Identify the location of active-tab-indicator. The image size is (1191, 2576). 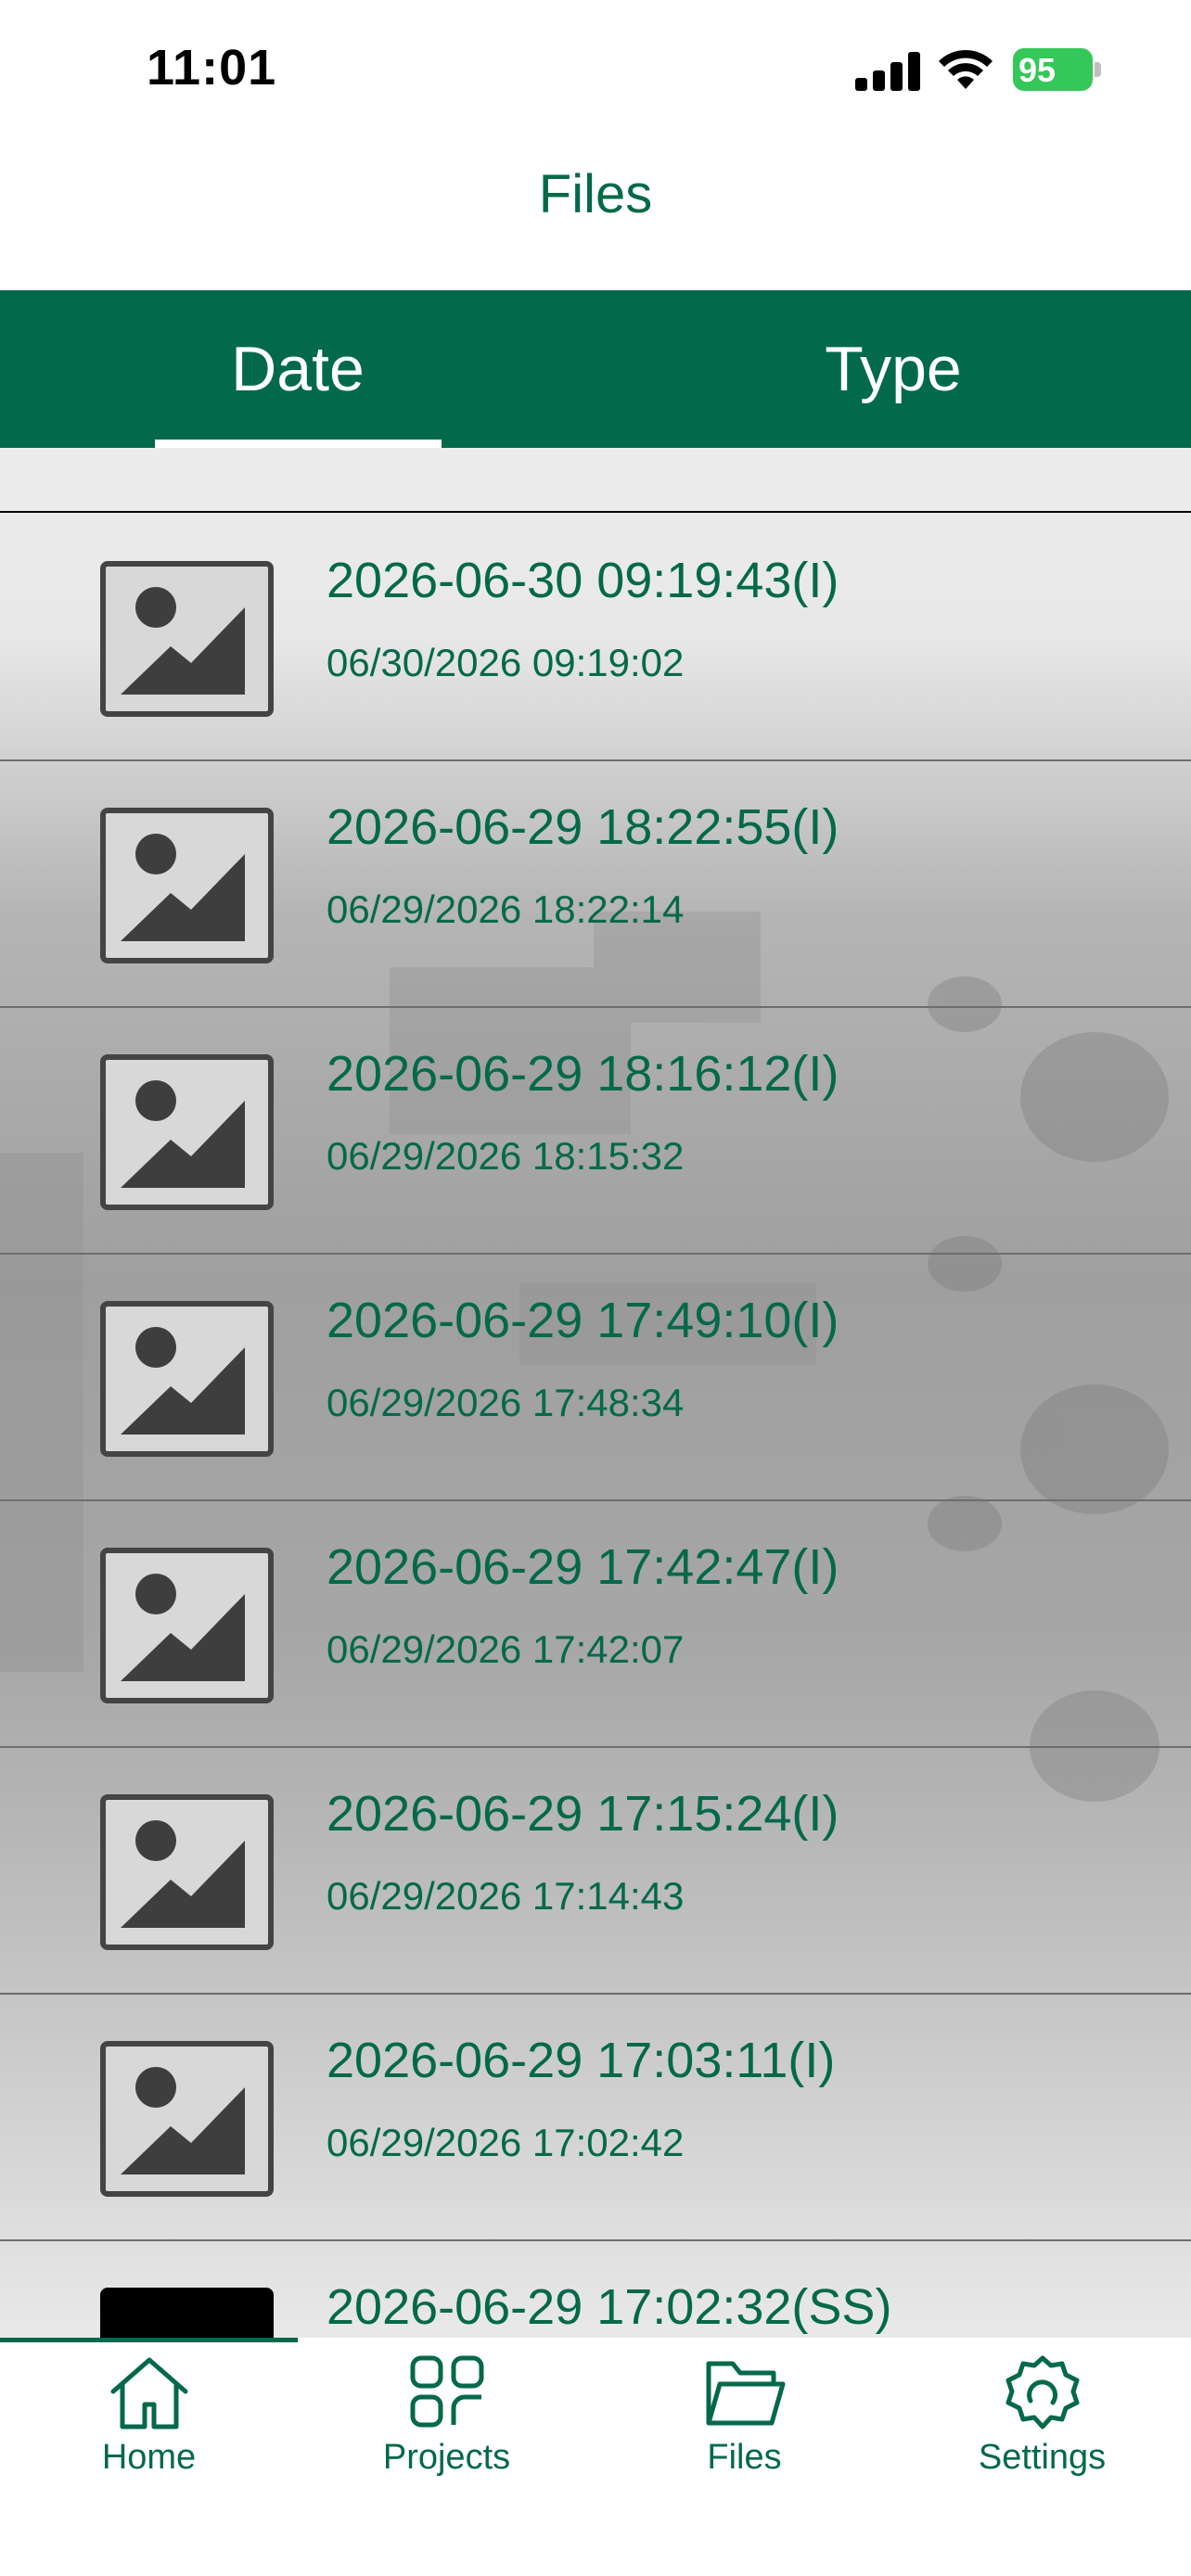
(298, 444).